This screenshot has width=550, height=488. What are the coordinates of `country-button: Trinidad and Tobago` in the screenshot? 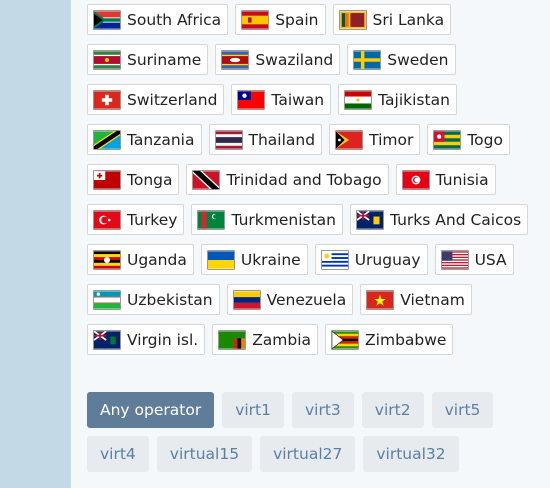 It's located at (287, 179).